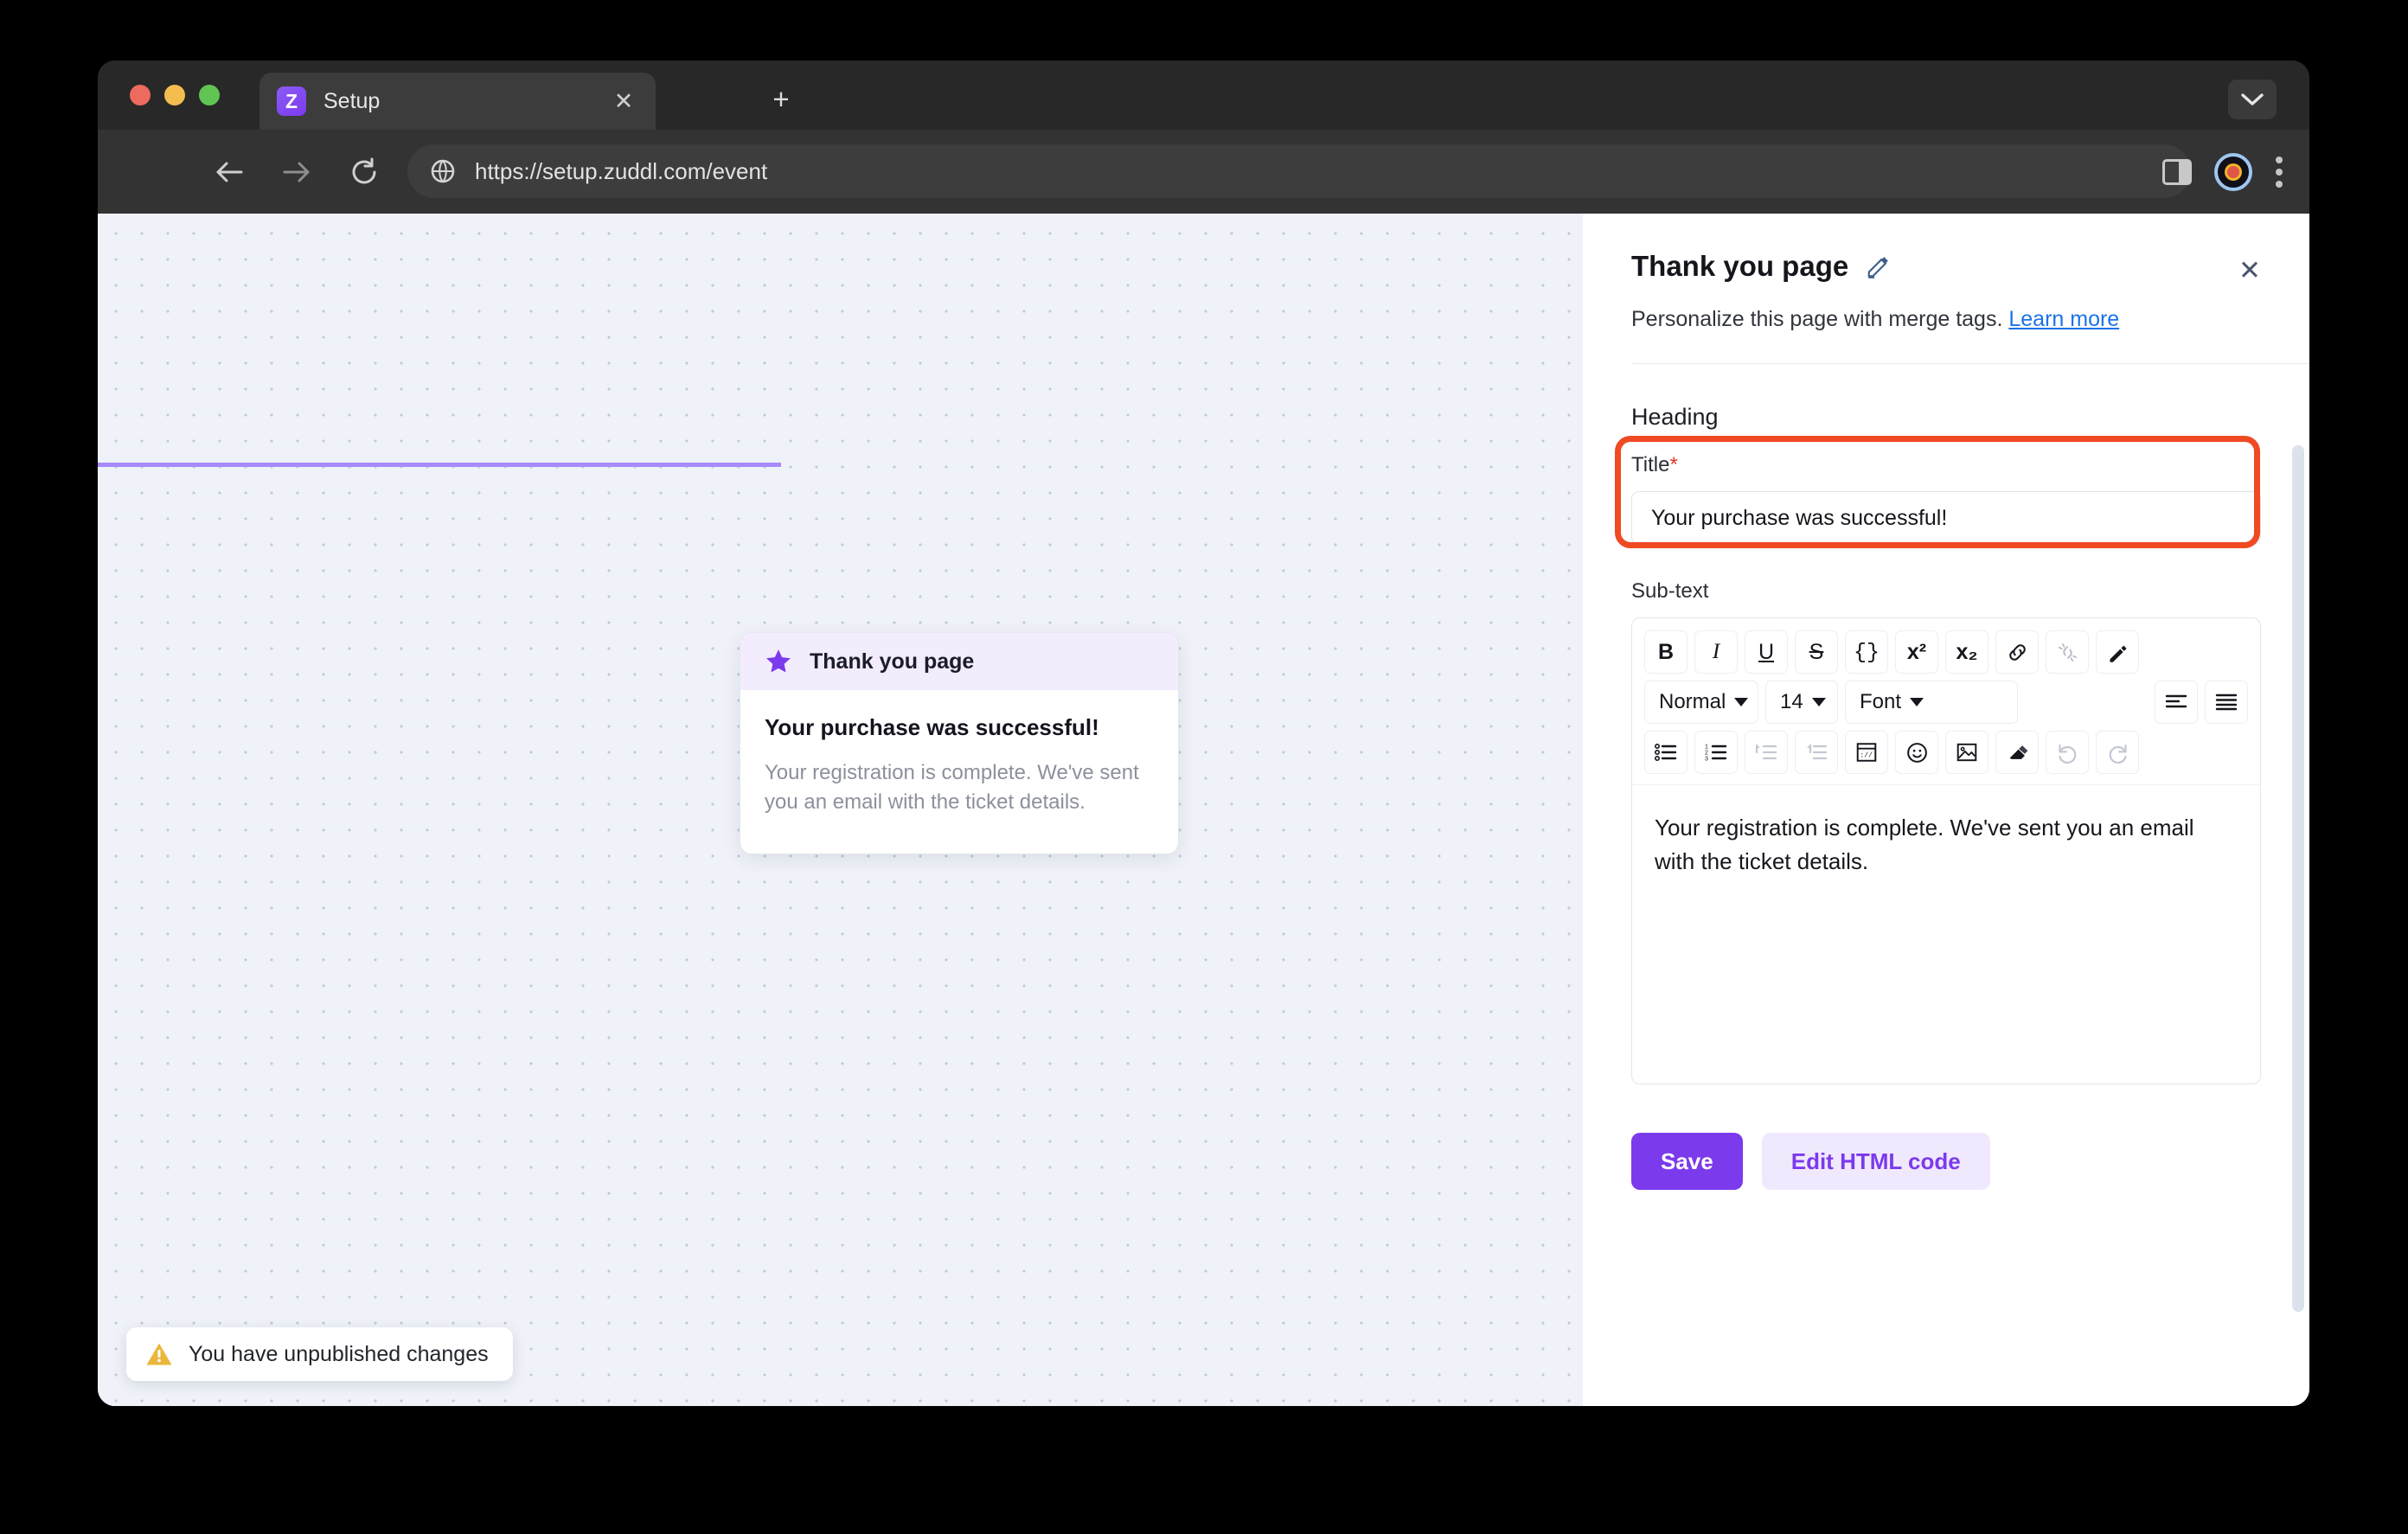 The image size is (2408, 1534). I want to click on font-size-value: 14, so click(1791, 702).